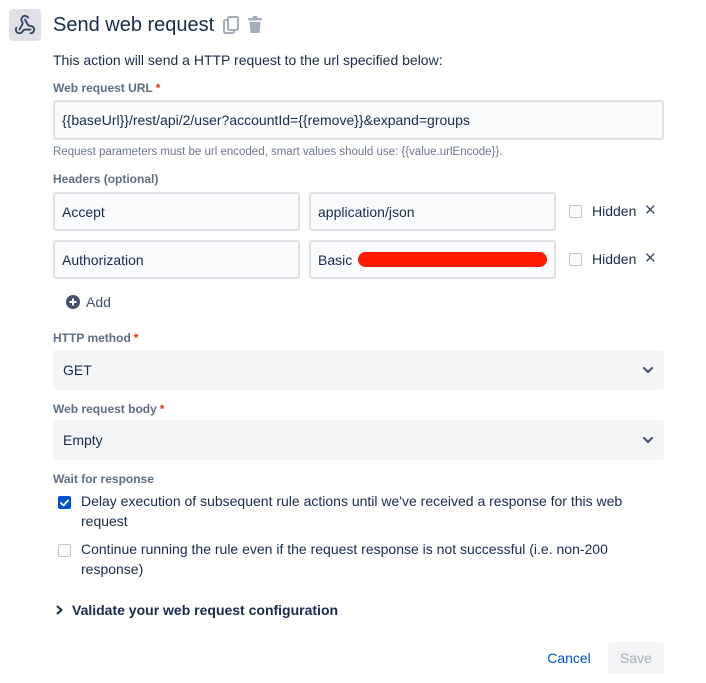  Describe the element at coordinates (103, 479) in the screenshot. I see `wait-label: Wait for response` at that location.